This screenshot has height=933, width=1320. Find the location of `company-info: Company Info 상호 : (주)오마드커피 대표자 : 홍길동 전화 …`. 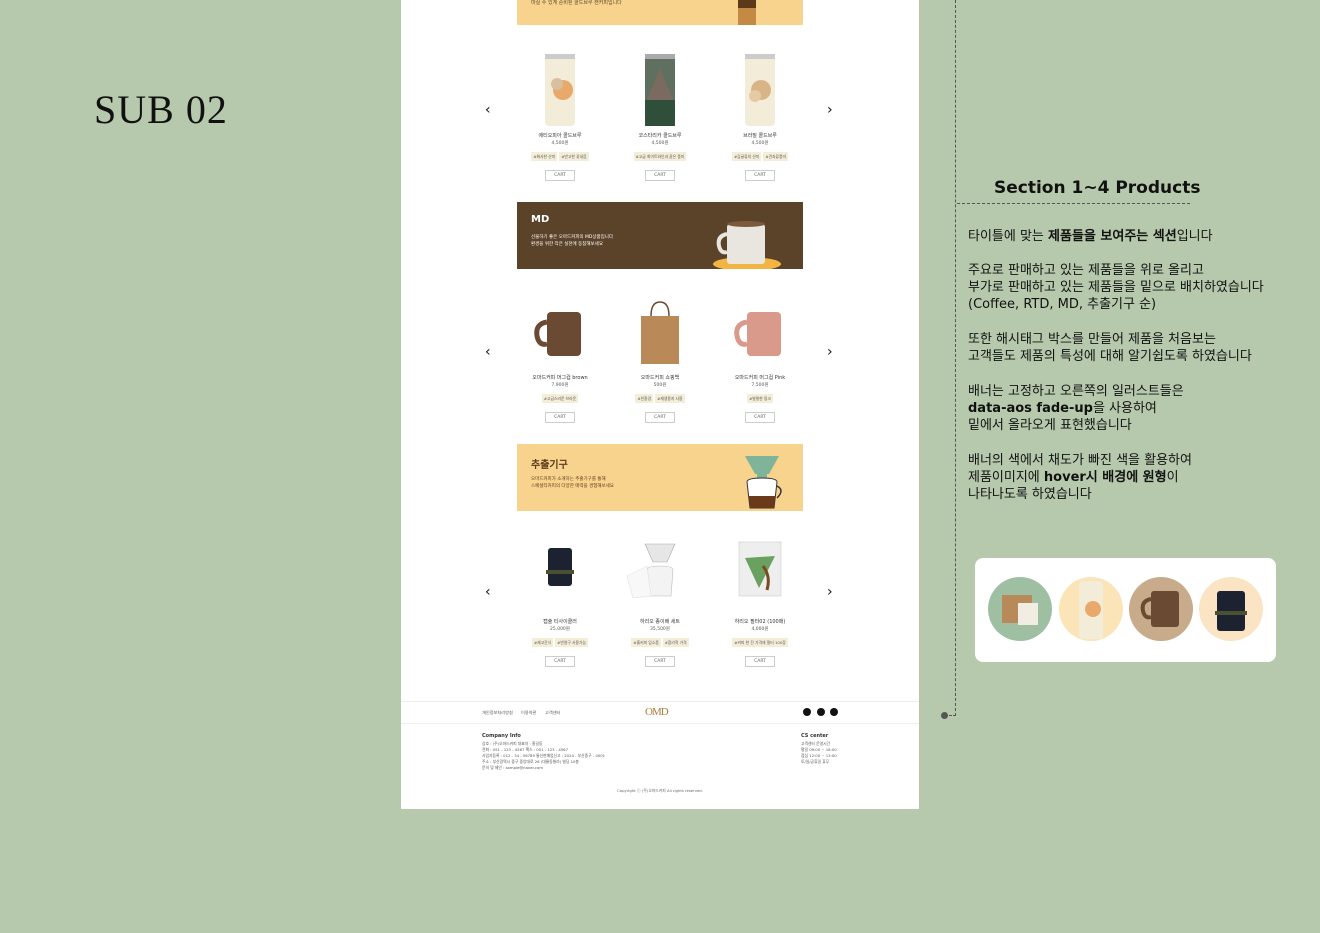

company-info: Company Info 상호 : (주)오마드커피 대표자 : 홍길동 전화 … is located at coordinates (543, 752).